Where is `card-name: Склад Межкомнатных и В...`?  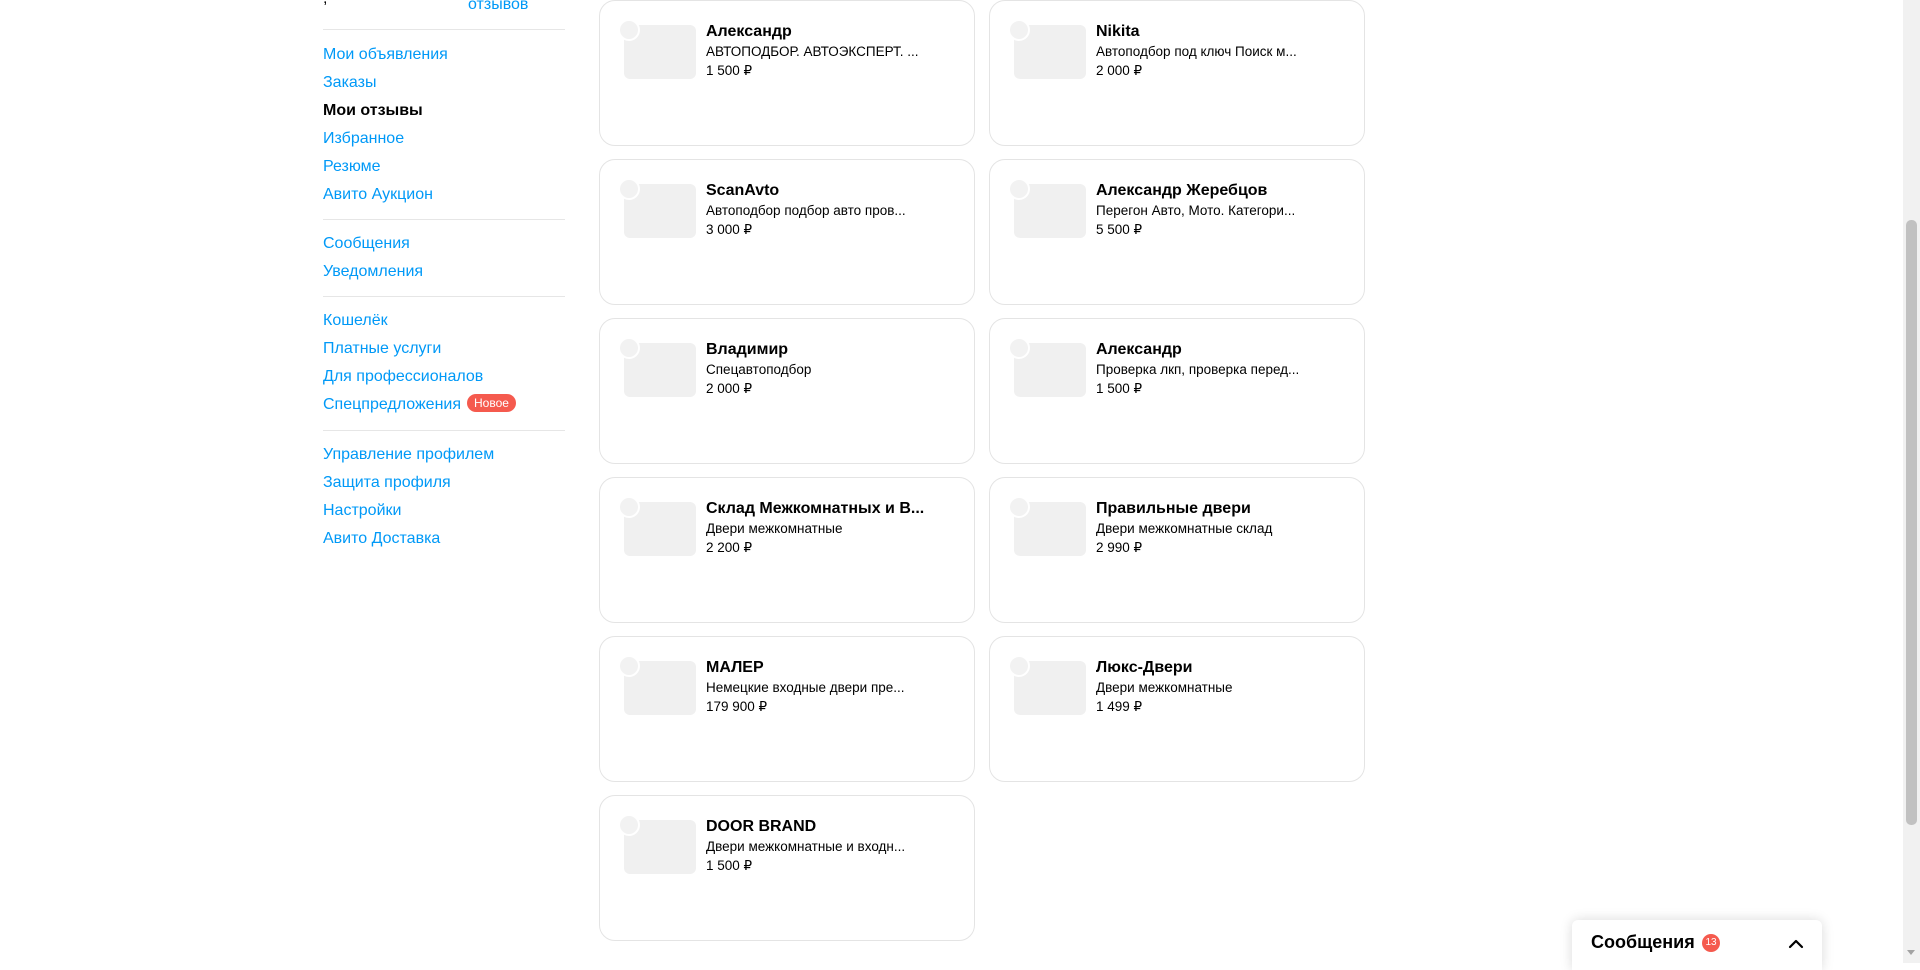 card-name: Склад Межкомнатных и В... is located at coordinates (815, 508).